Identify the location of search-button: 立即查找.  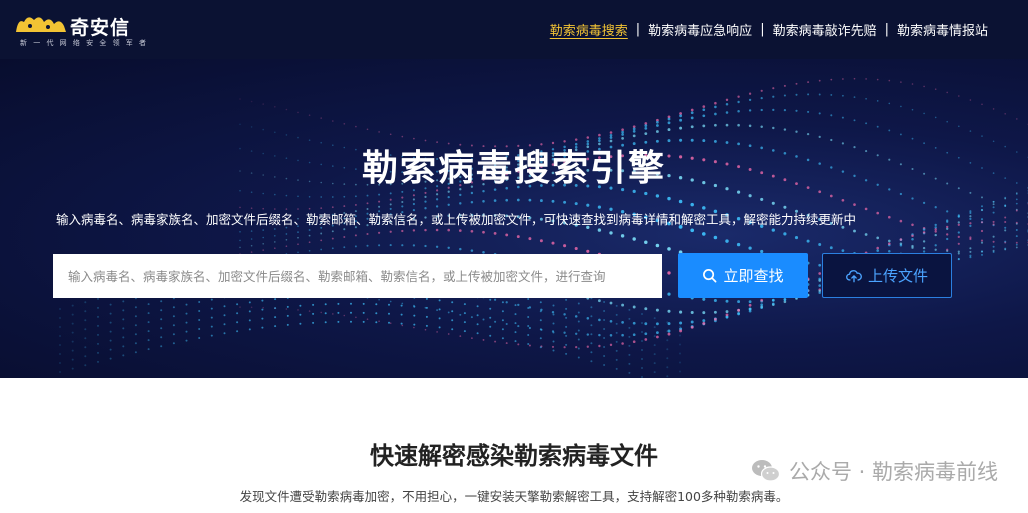
(743, 275).